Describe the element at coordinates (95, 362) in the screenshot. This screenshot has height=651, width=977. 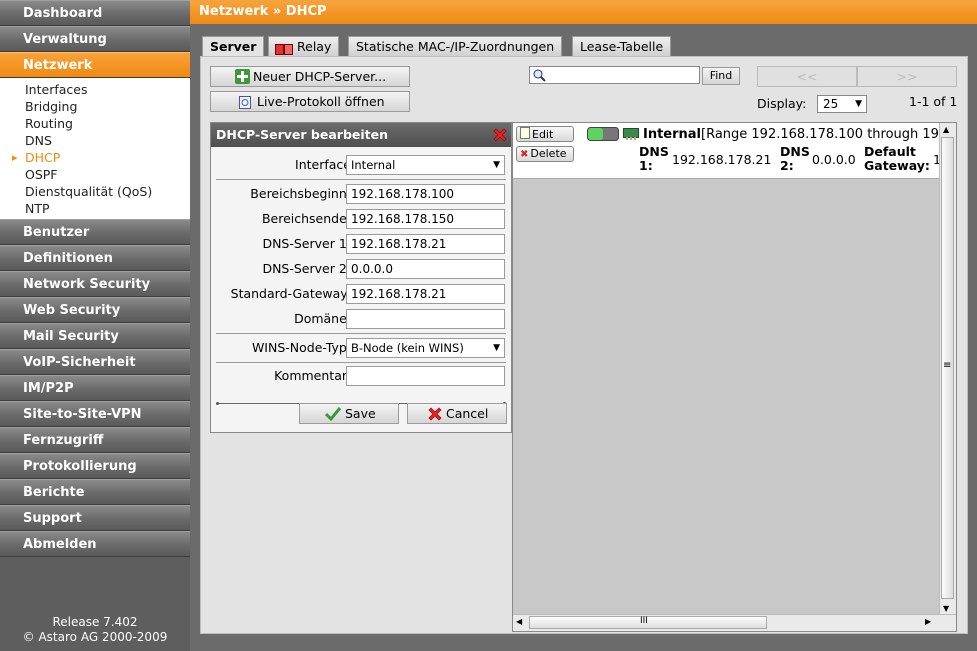
I see `nav-voip: VoIP-Sicherheit` at that location.